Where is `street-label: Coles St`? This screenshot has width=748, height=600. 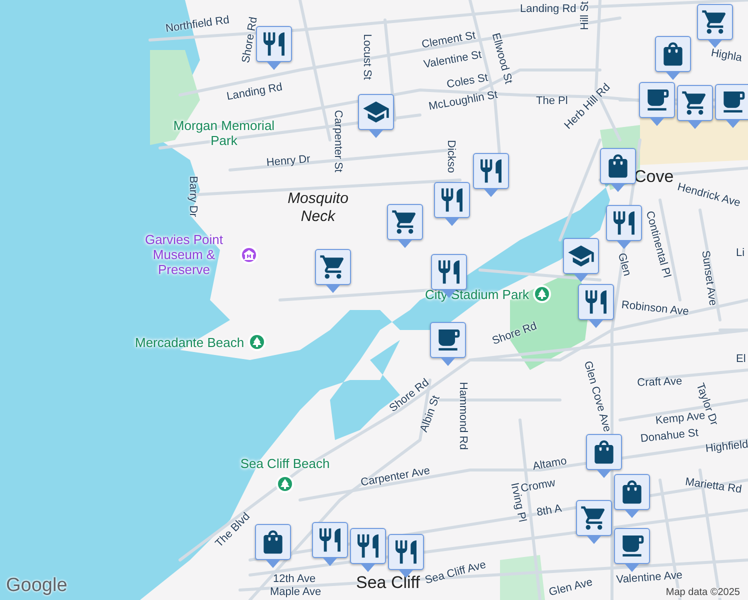 street-label: Coles St is located at coordinates (467, 81).